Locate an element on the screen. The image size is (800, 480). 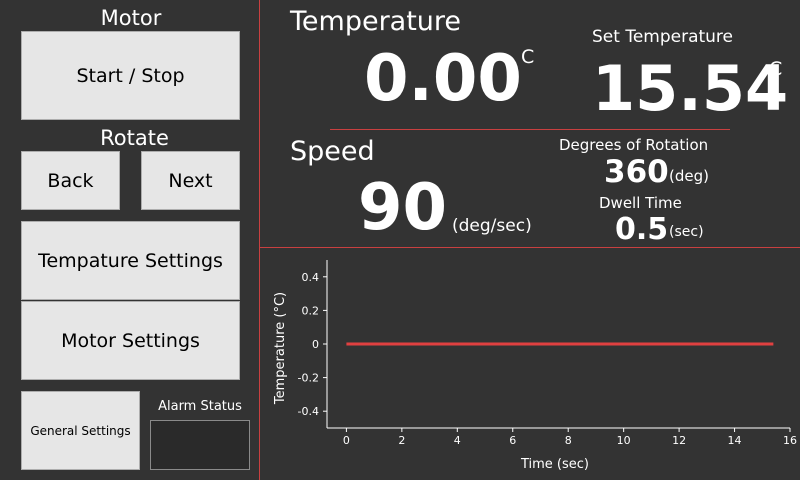
chart-x-tick-label: 2 is located at coordinates (401, 440).